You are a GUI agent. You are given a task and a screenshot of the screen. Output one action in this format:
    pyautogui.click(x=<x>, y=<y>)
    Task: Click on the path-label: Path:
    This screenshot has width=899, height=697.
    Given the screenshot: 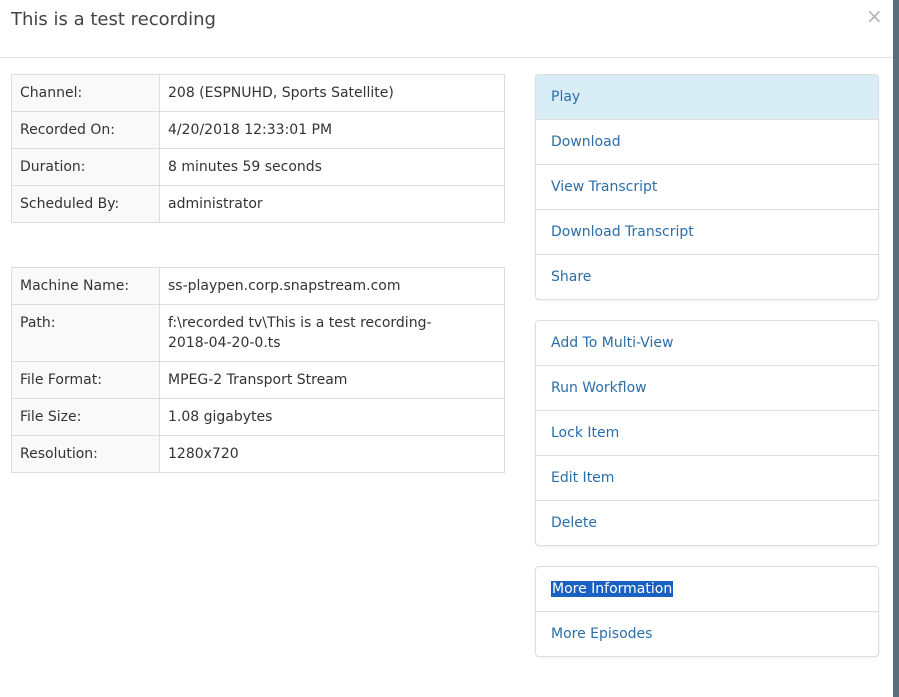 What is the action you would take?
    pyautogui.click(x=85, y=333)
    